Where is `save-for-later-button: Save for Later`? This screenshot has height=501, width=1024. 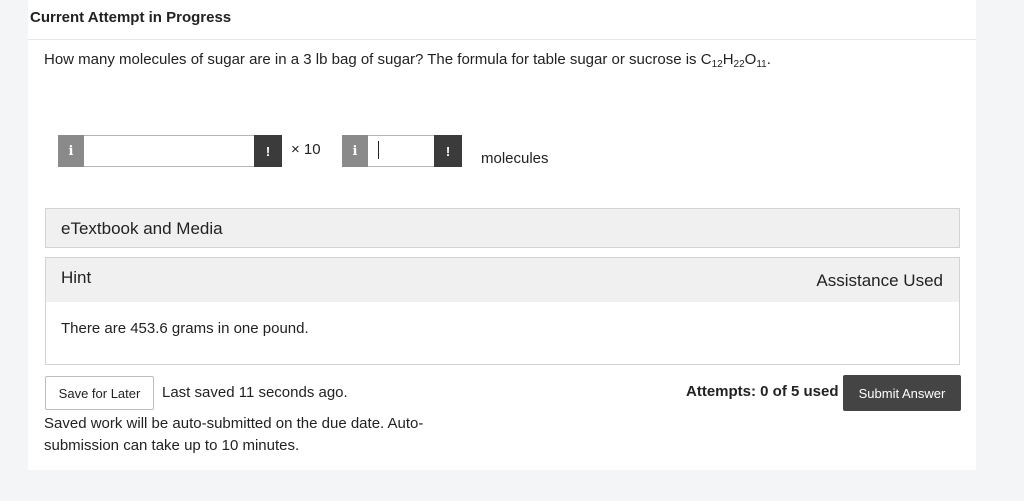
save-for-later-button: Save for Later is located at coordinates (99, 393).